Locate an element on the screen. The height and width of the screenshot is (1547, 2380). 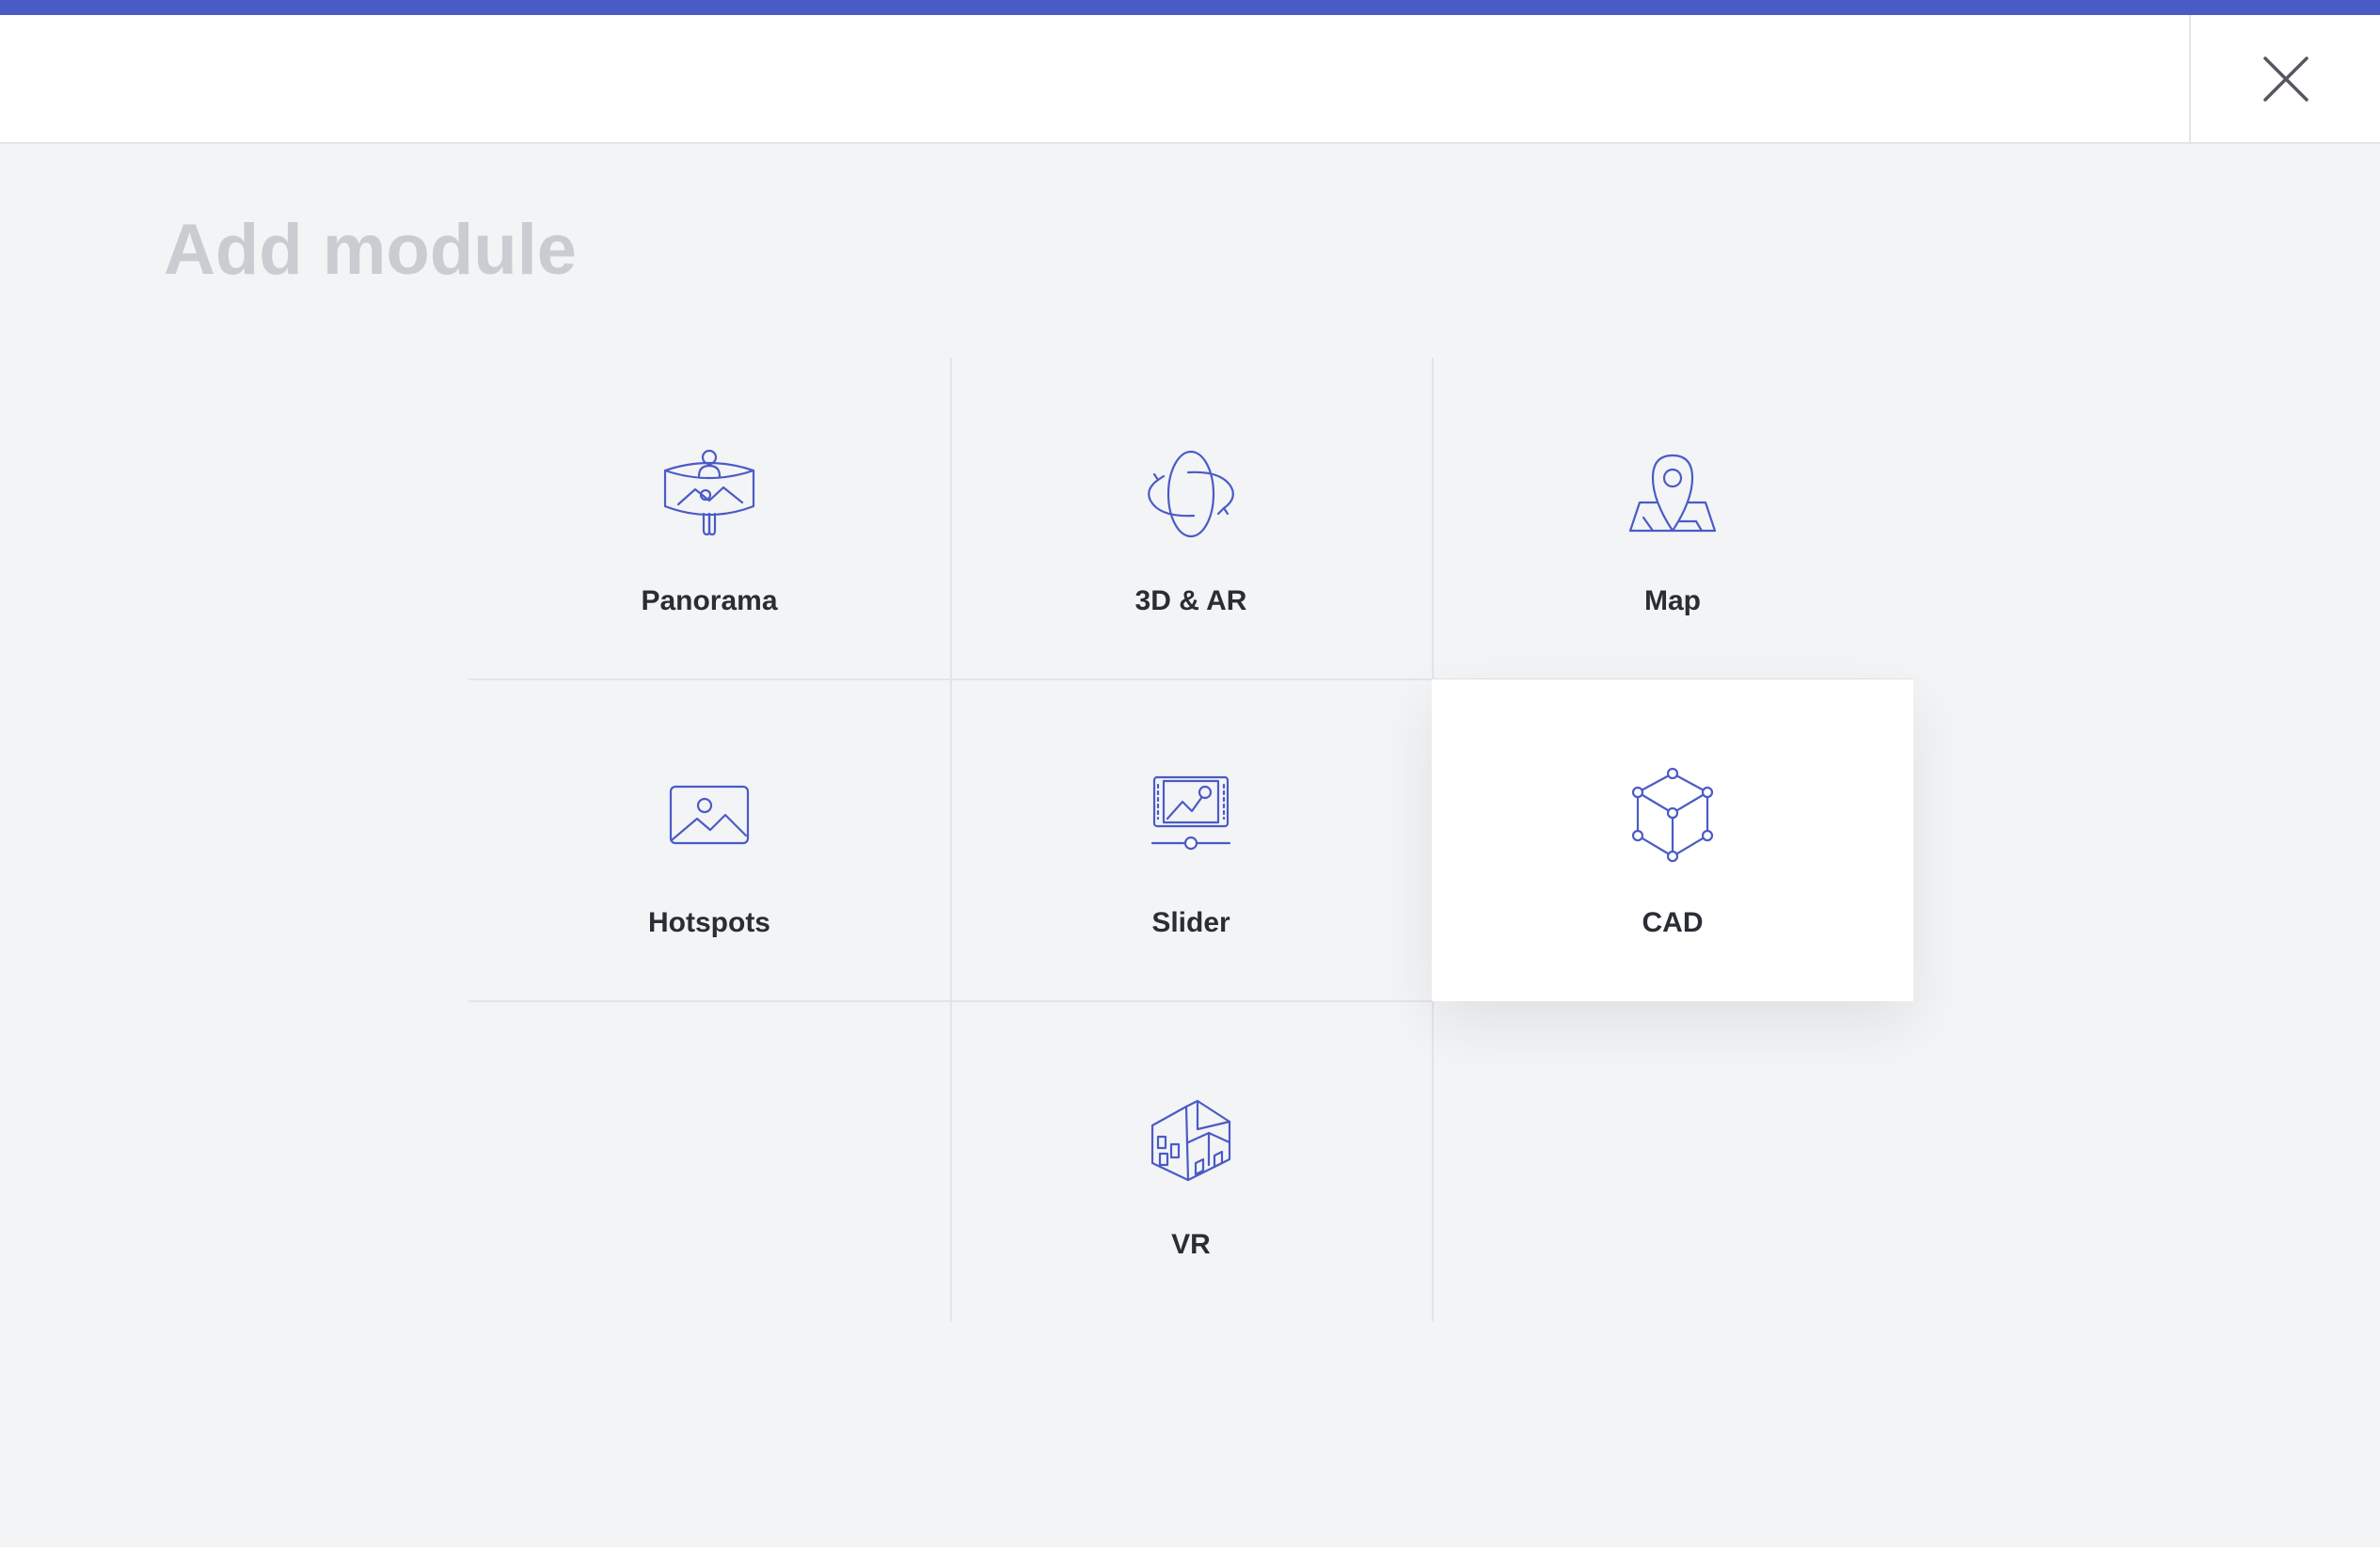
module-hotspots: Hotspots is located at coordinates (709, 840).